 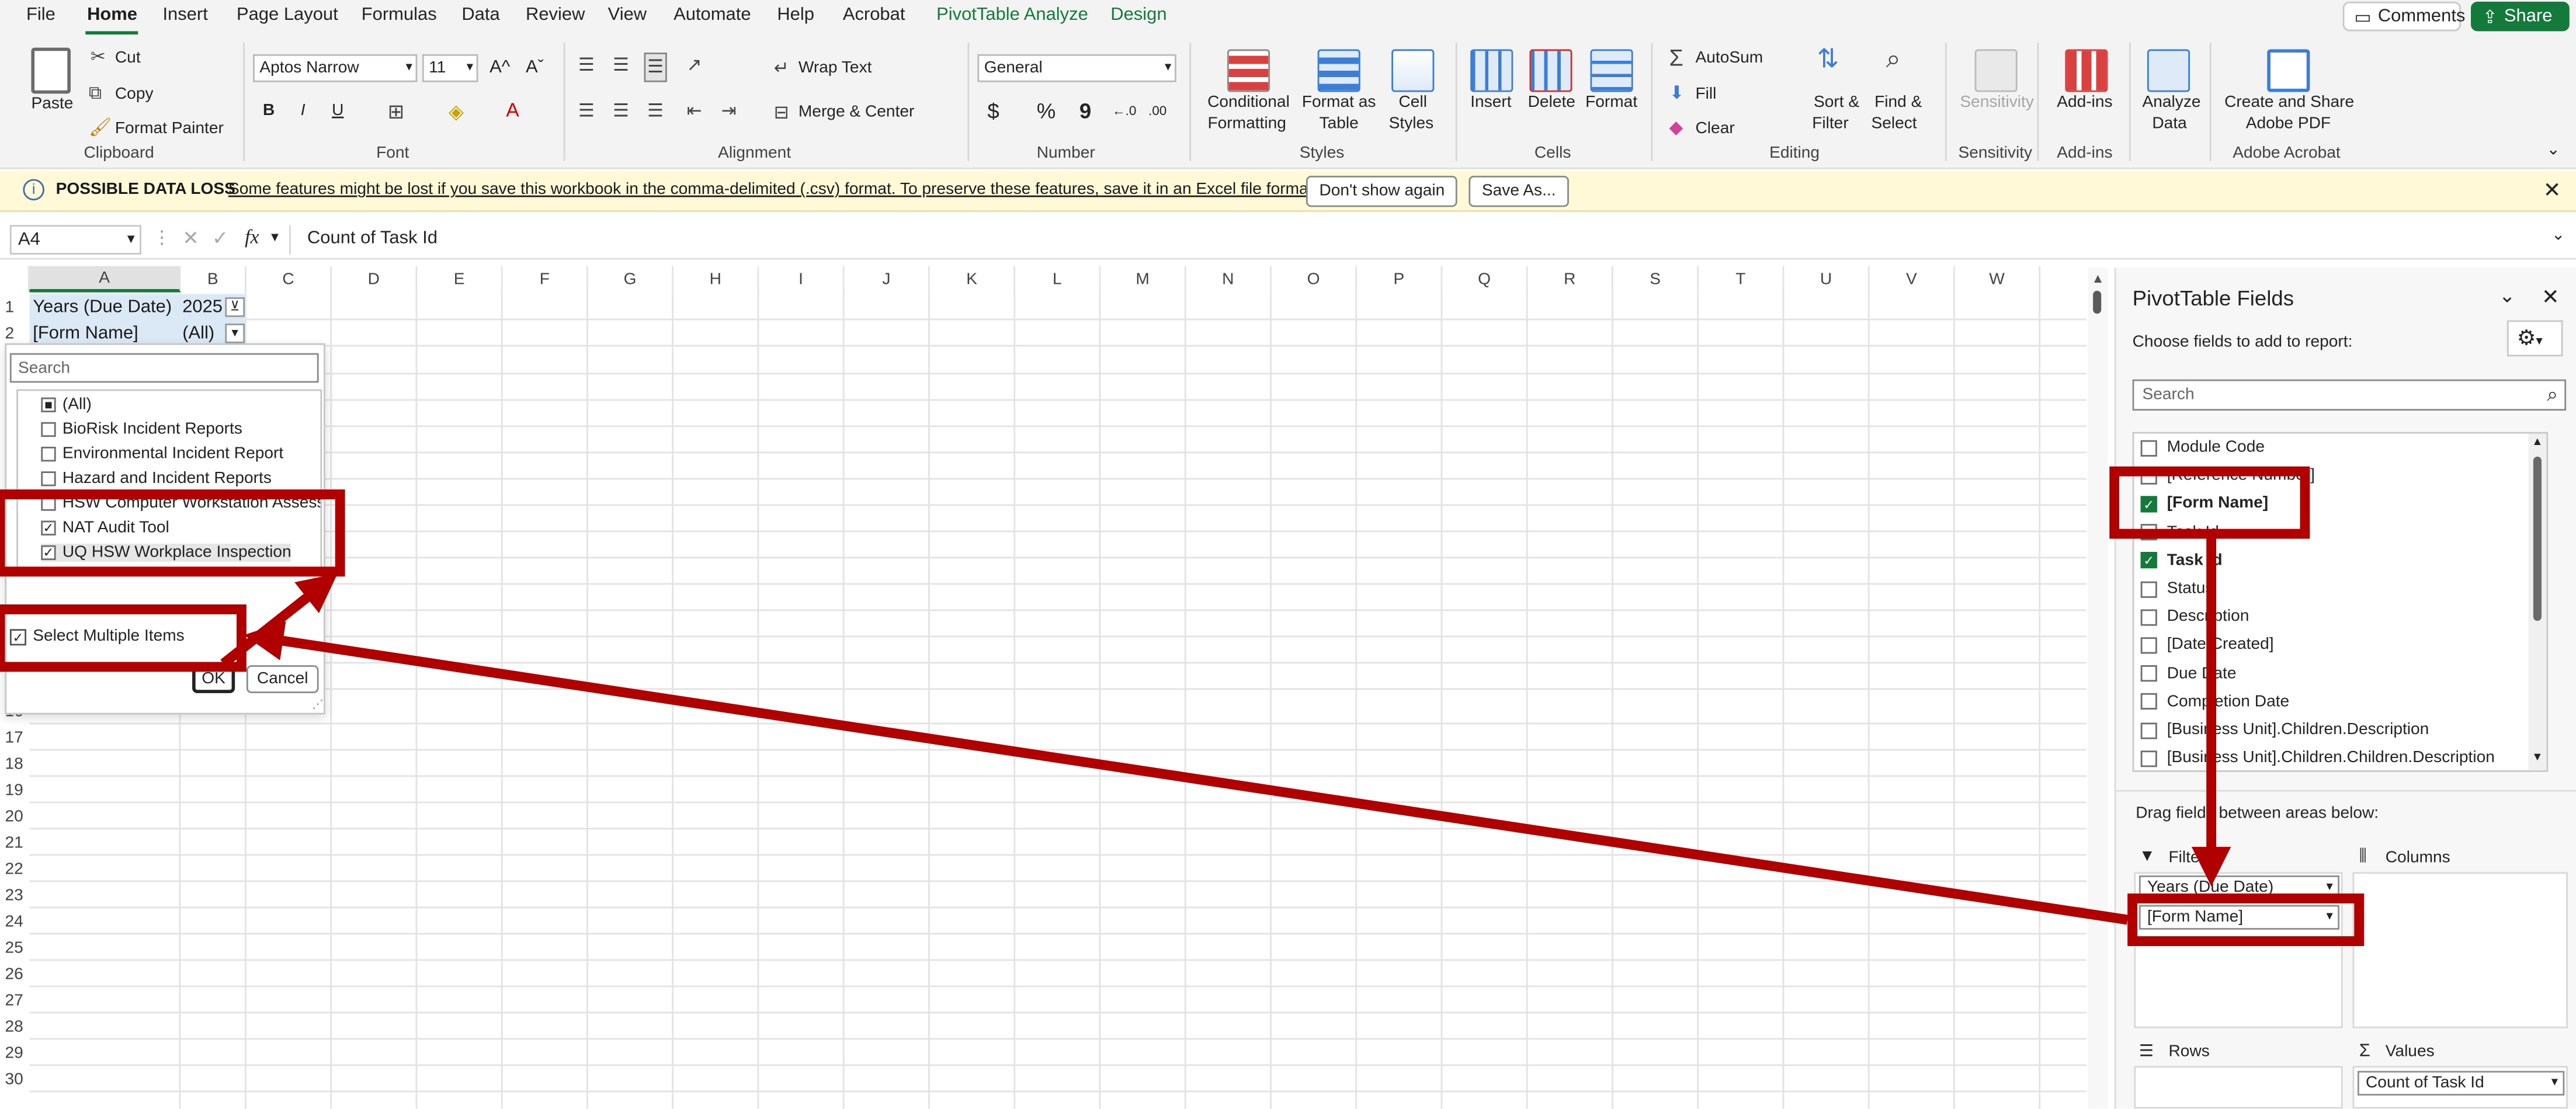 What do you see at coordinates (279, 620) in the screenshot?
I see `arrow-to-checked-items` at bounding box center [279, 620].